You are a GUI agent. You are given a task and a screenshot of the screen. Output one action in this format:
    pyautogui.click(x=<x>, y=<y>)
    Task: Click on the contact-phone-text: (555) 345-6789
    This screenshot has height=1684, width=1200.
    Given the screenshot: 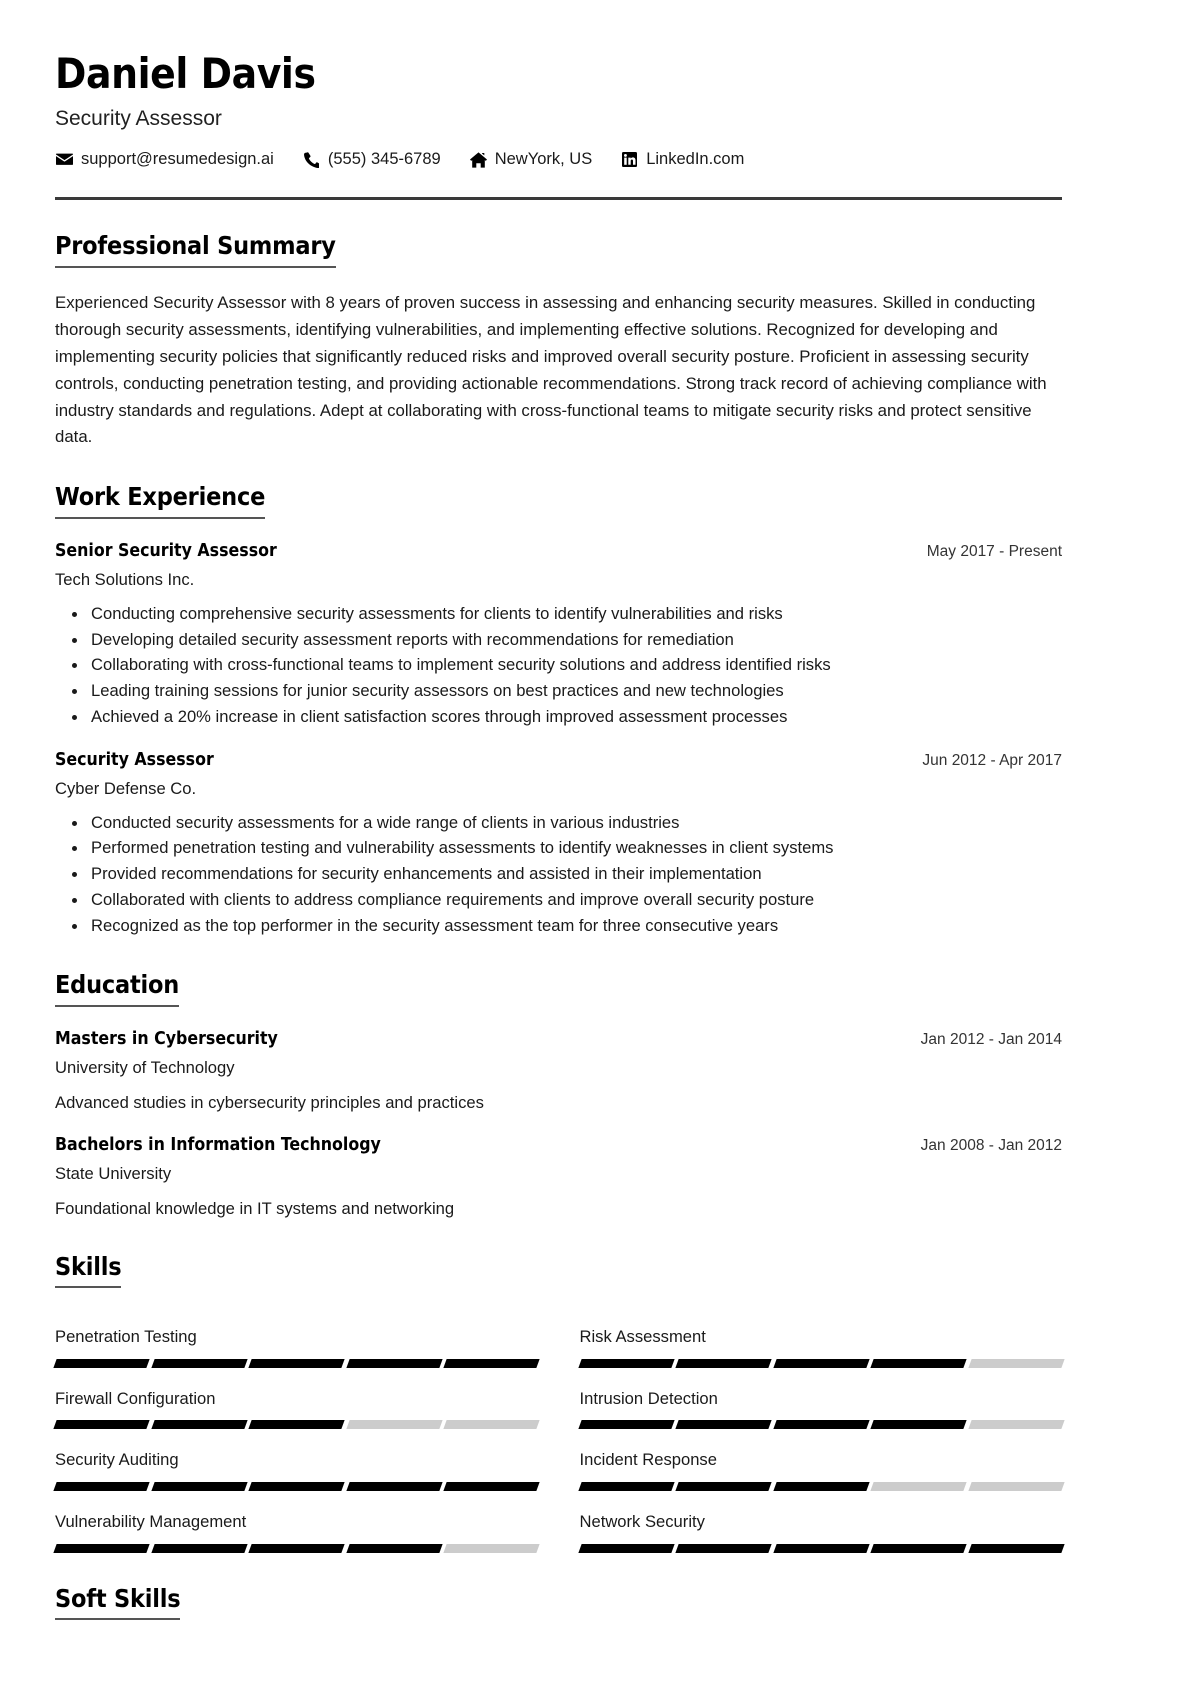 What is the action you would take?
    pyautogui.click(x=384, y=159)
    